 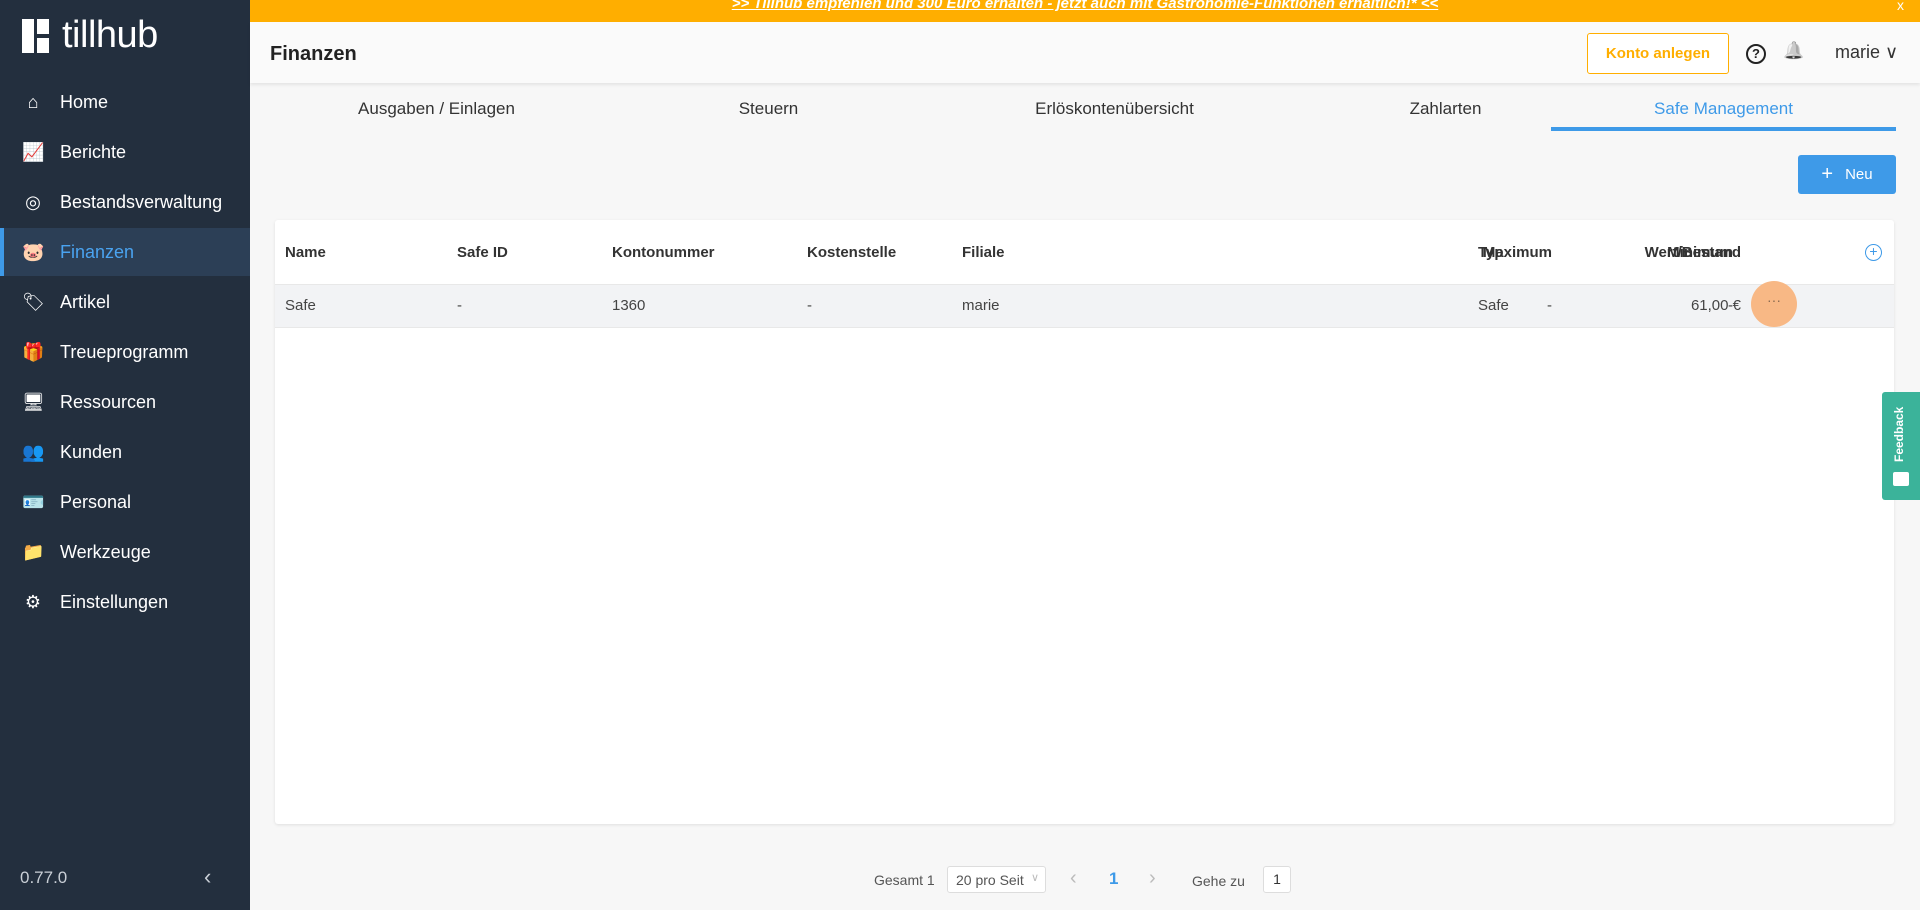 What do you see at coordinates (1084, 304) in the screenshot?
I see `table-row: Safe - 1360 - marie - - Safe 61,00 € ···` at bounding box center [1084, 304].